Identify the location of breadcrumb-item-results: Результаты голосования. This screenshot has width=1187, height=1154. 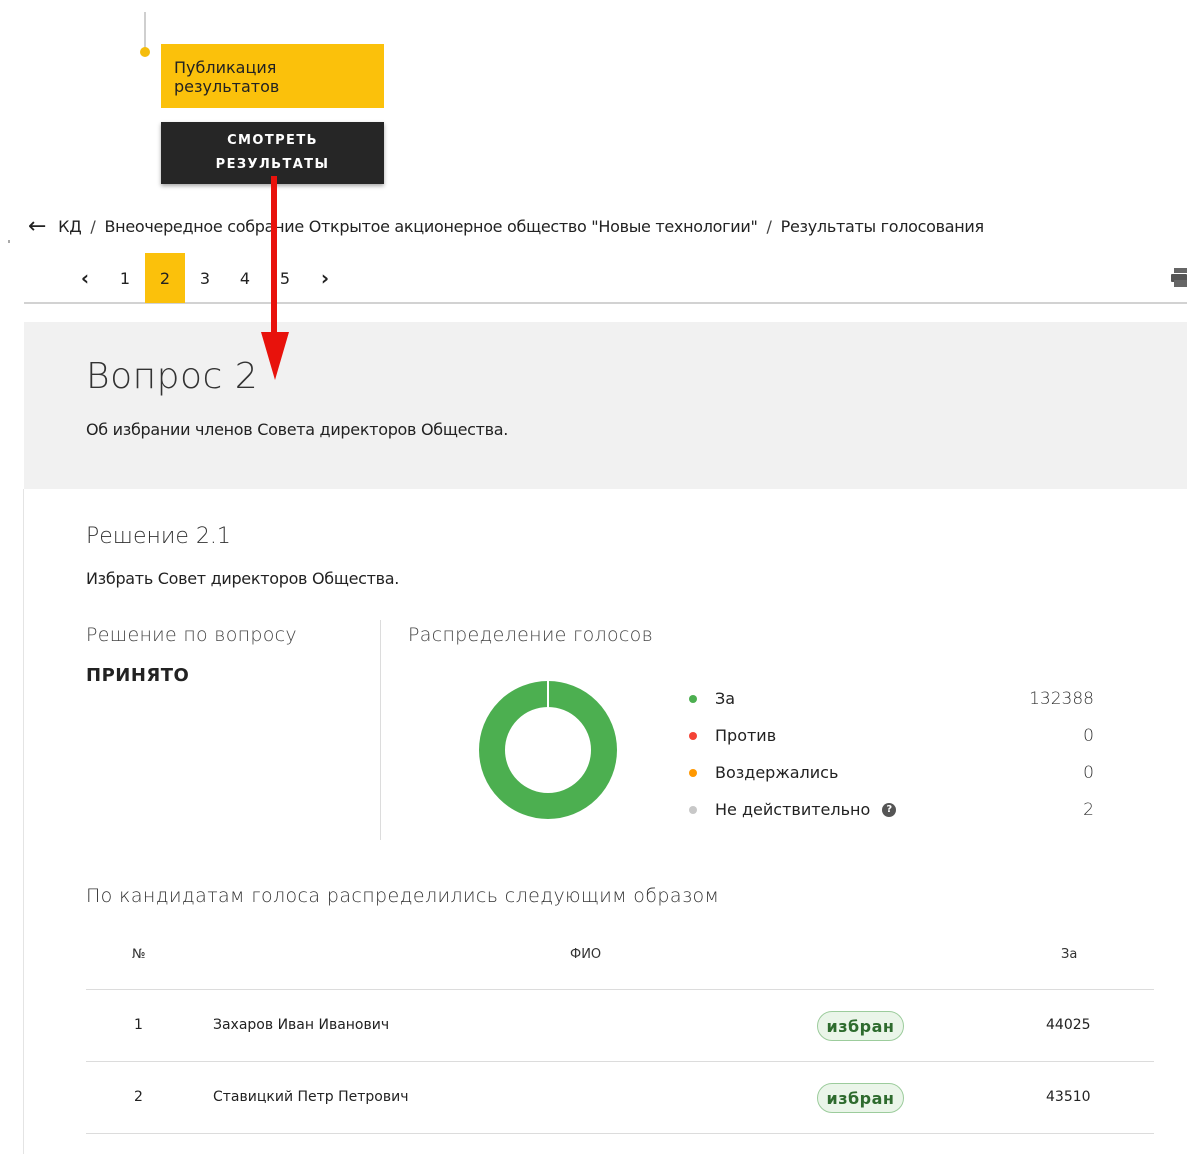
(882, 226).